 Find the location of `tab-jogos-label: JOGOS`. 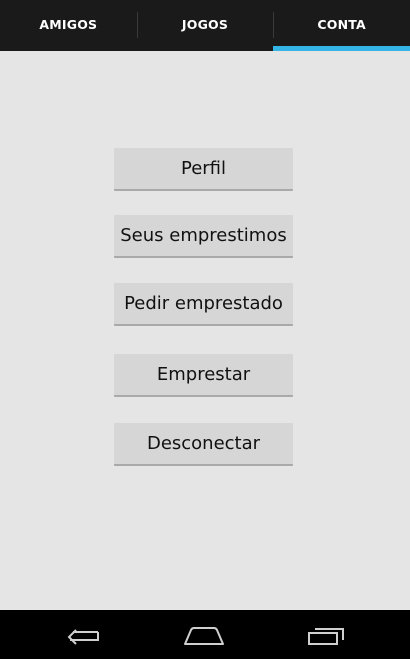

tab-jogos-label: JOGOS is located at coordinates (205, 24).